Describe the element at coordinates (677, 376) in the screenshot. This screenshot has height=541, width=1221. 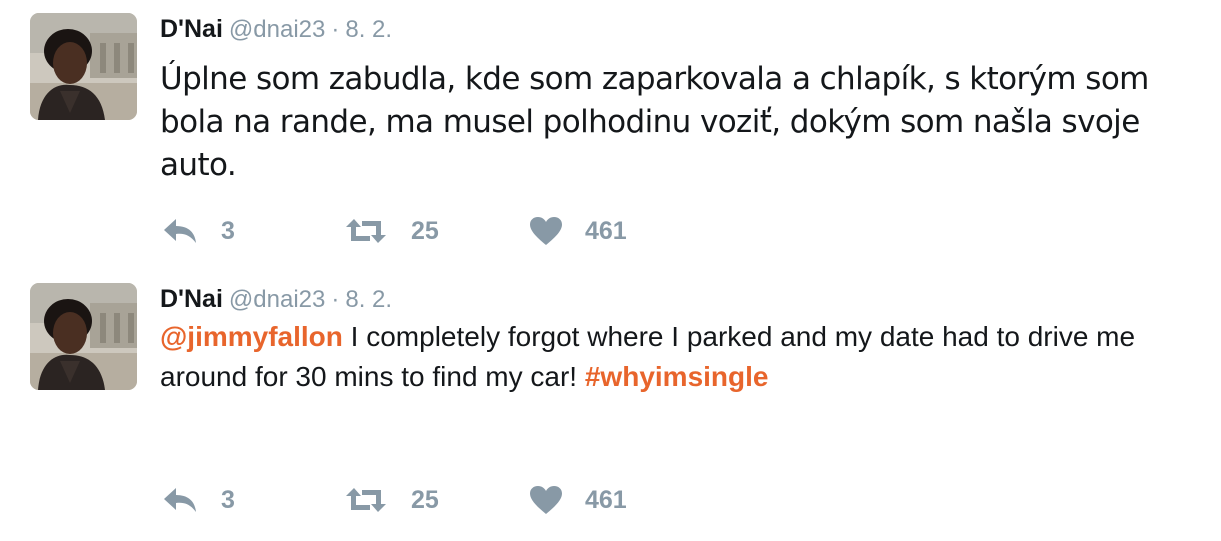
I see `hashtag-link: #whyimsingle` at that location.